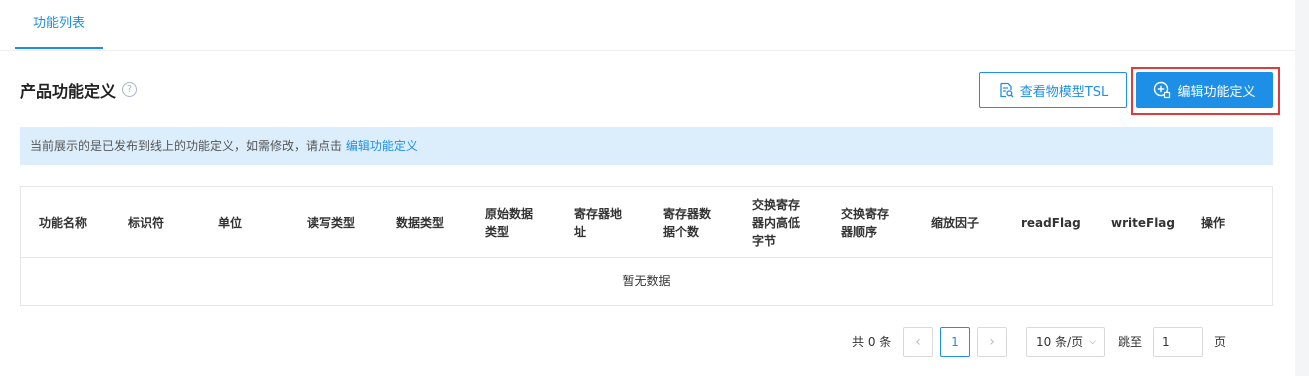 The height and width of the screenshot is (376, 1309). What do you see at coordinates (129, 89) in the screenshot?
I see `help-icon: ?` at bounding box center [129, 89].